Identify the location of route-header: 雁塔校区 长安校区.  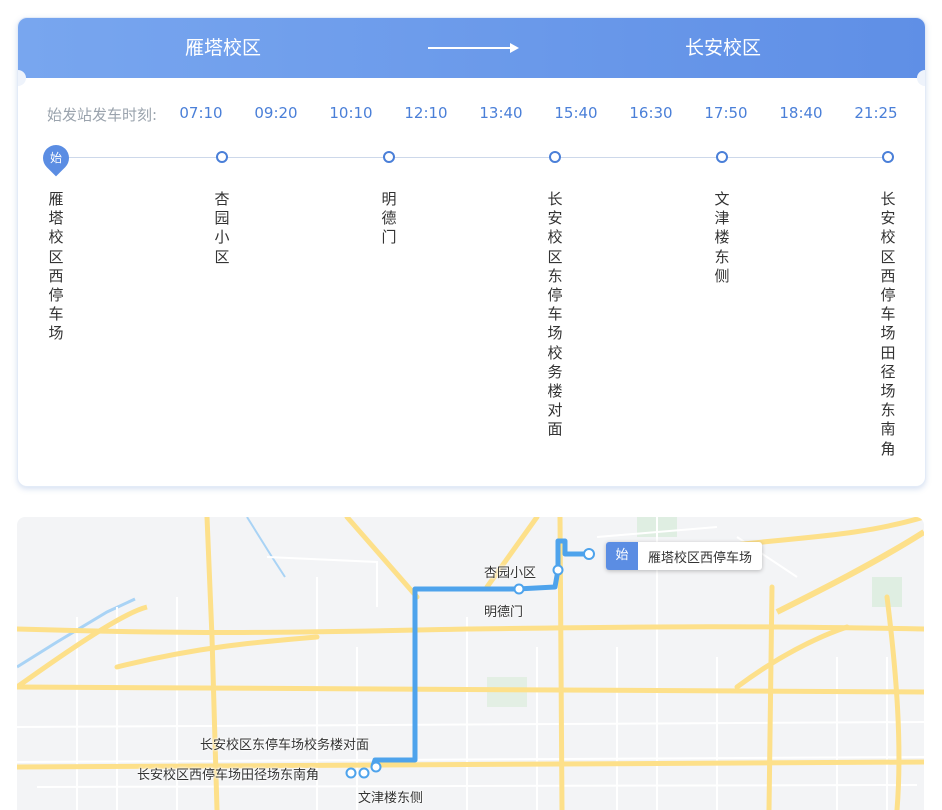
(471, 48).